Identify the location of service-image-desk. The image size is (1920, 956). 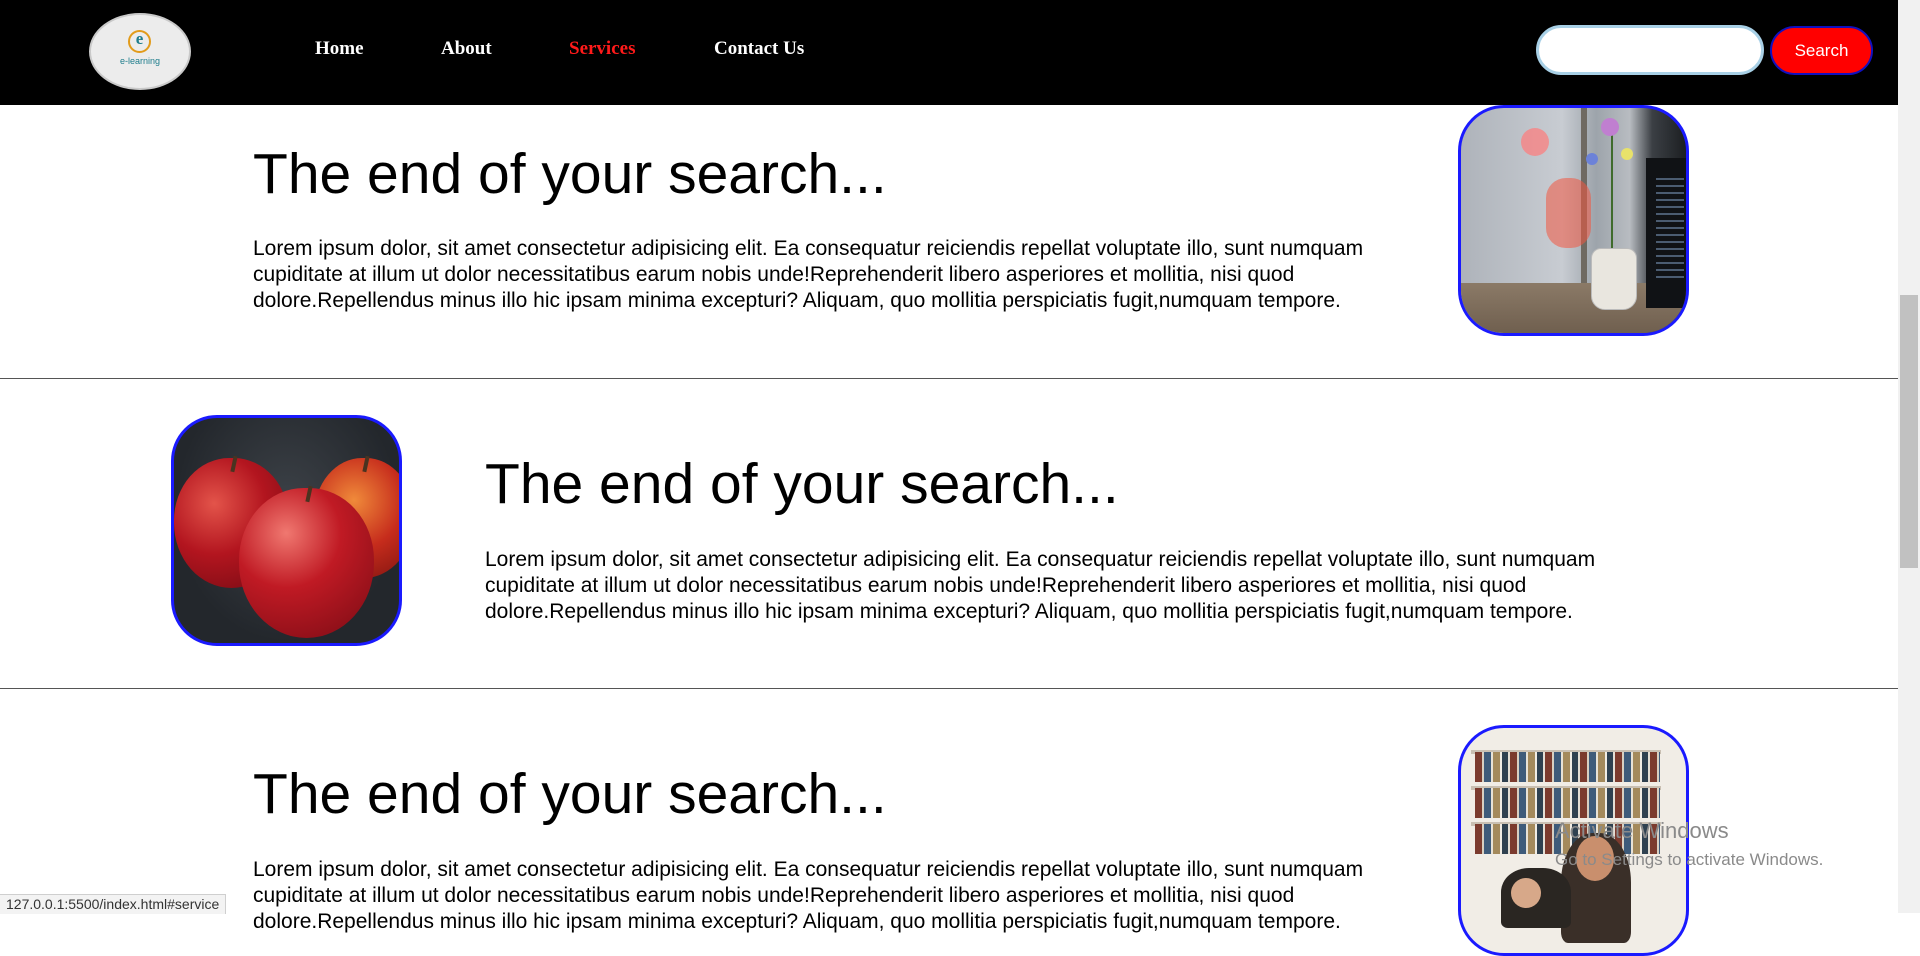
(1573, 220).